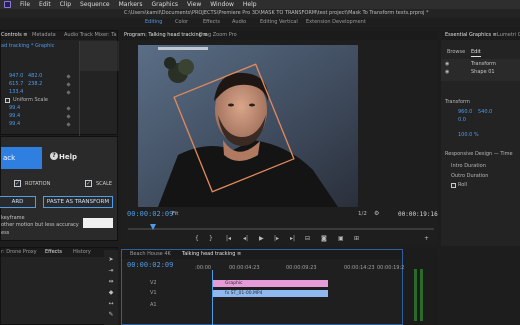 The image size is (520, 325). Describe the element at coordinates (17, 183) in the screenshot. I see `rotation-checkbox: ✓` at that location.